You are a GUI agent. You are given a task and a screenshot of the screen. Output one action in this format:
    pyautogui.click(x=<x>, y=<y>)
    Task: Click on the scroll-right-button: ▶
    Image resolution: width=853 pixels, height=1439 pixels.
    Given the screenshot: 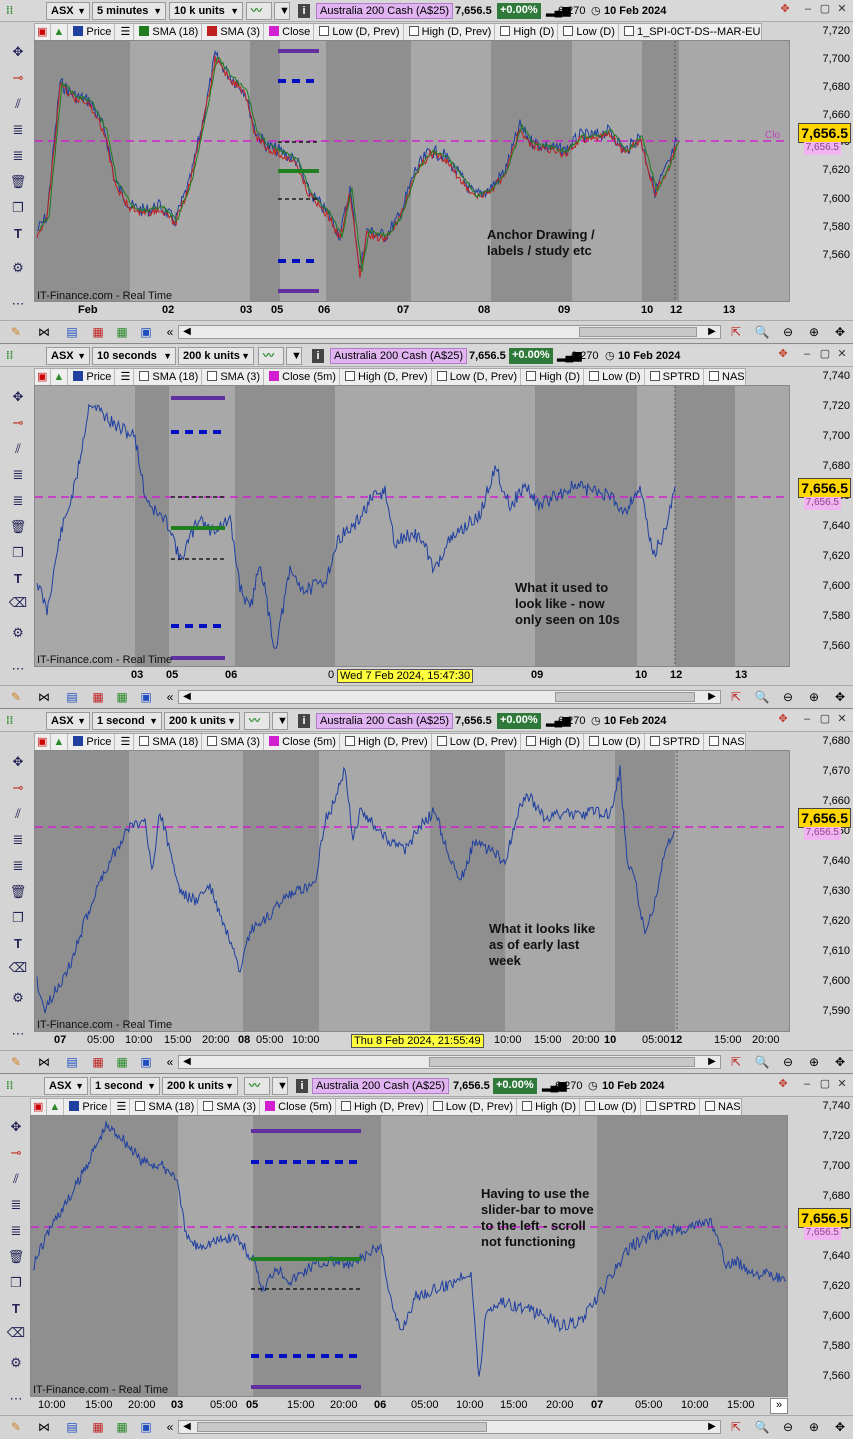 What is the action you would take?
    pyautogui.click(x=712, y=1427)
    